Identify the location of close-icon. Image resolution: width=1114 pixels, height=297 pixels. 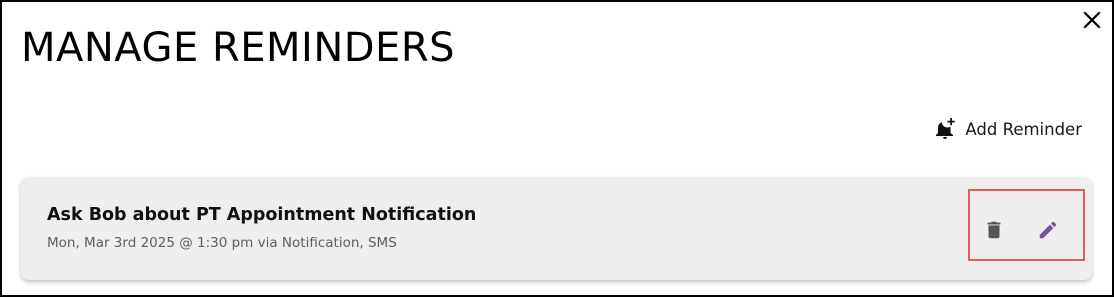
(1092, 20).